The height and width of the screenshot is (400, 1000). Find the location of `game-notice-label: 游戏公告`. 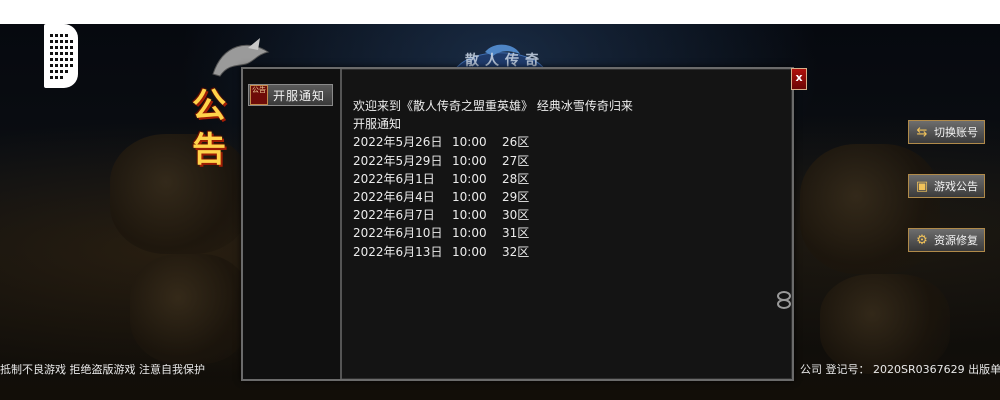

game-notice-label: 游戏公告 is located at coordinates (956, 186).